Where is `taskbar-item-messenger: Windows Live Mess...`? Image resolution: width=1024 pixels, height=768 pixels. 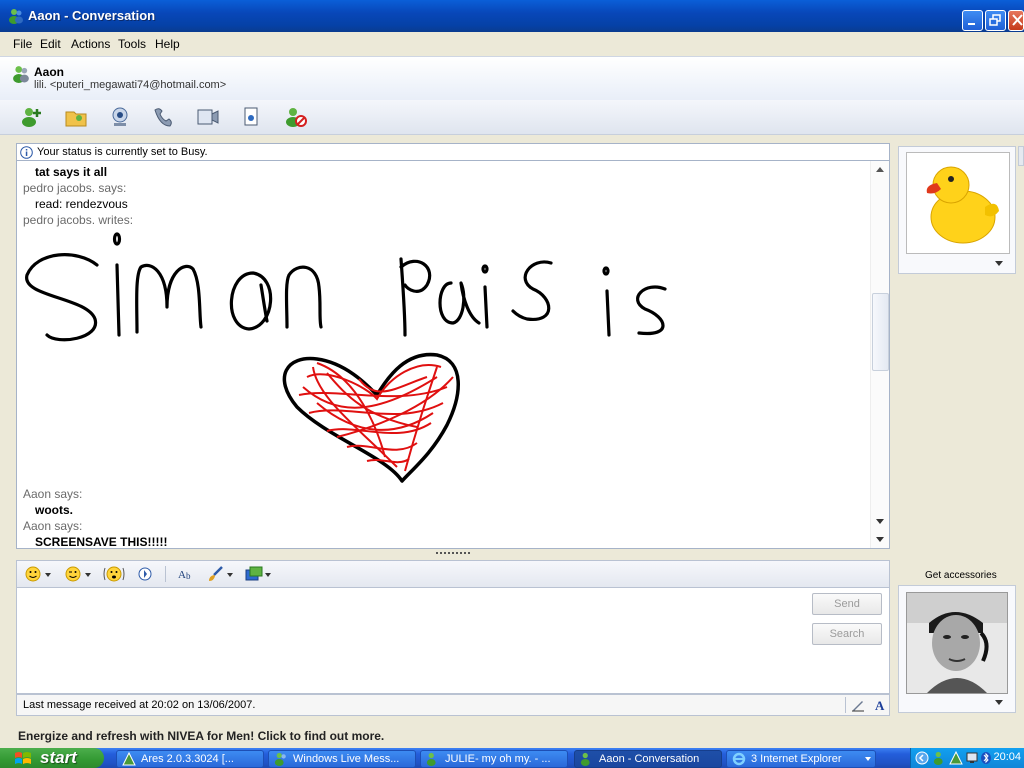
taskbar-item-messenger: Windows Live Mess... is located at coordinates (342, 759).